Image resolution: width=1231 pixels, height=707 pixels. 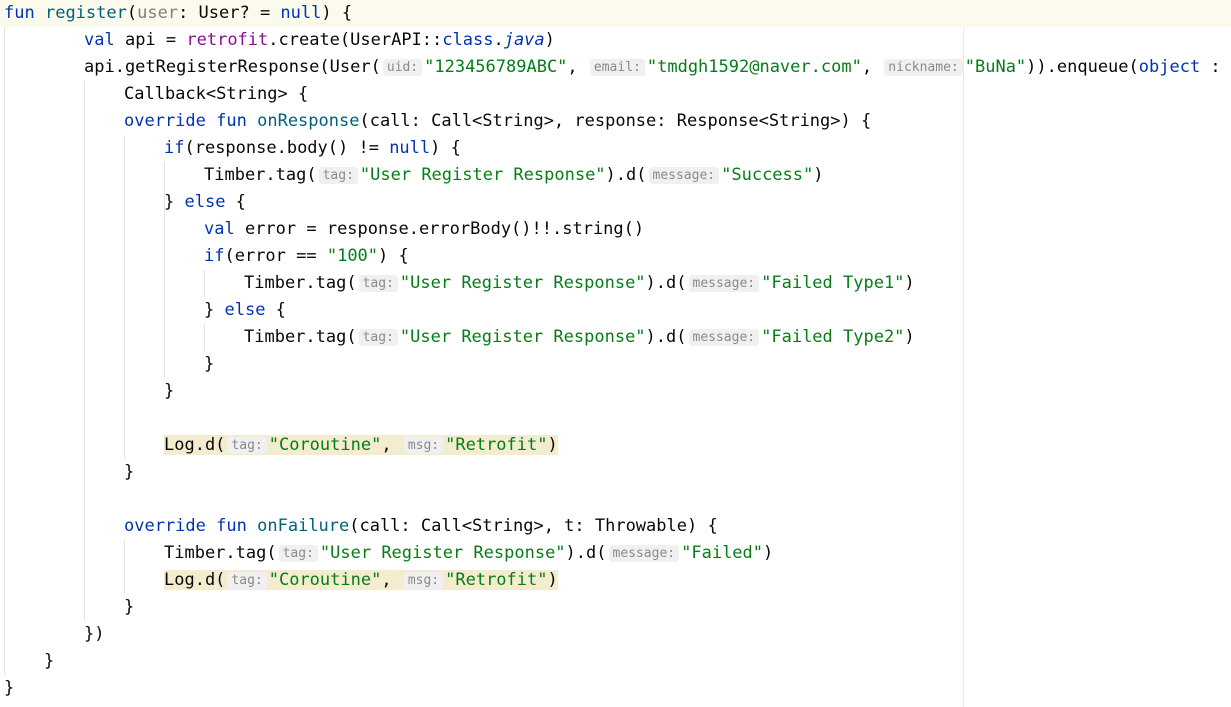 What do you see at coordinates (439, 229) in the screenshot?
I see `code-text: error = response.errorBody()!!.string()` at bounding box center [439, 229].